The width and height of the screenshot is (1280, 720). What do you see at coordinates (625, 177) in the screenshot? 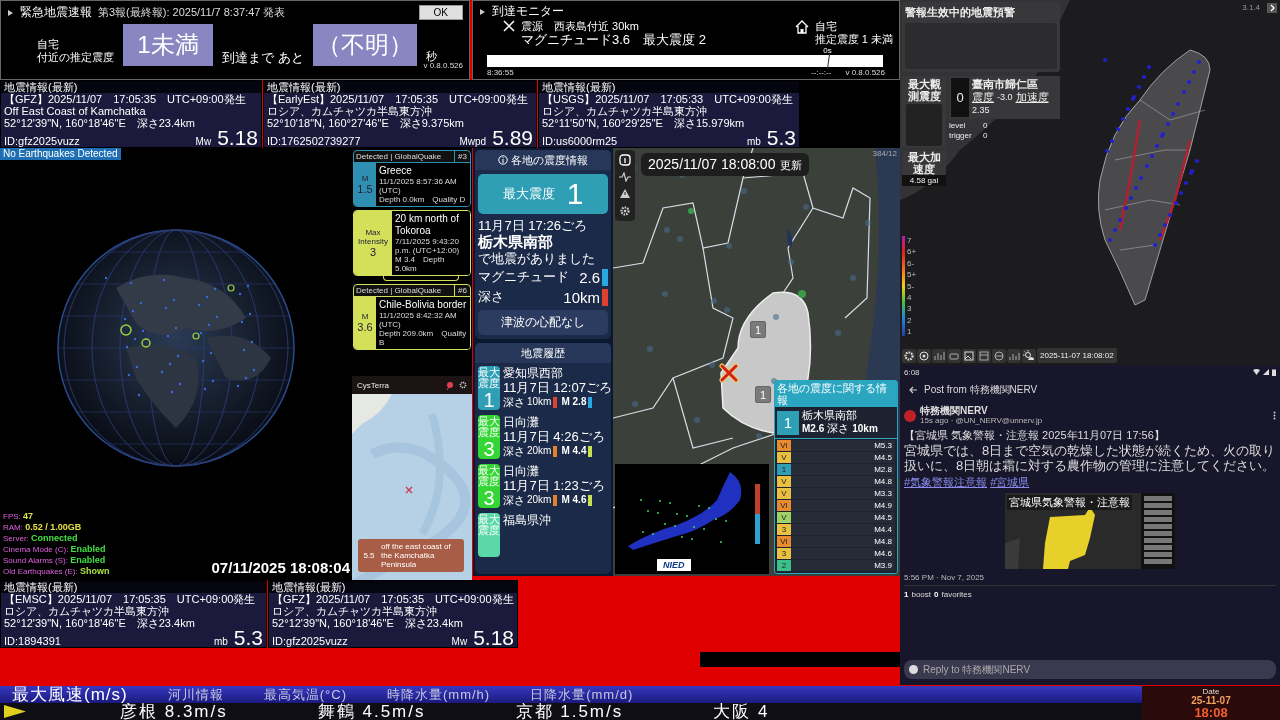
I see `waveform-icon` at bounding box center [625, 177].